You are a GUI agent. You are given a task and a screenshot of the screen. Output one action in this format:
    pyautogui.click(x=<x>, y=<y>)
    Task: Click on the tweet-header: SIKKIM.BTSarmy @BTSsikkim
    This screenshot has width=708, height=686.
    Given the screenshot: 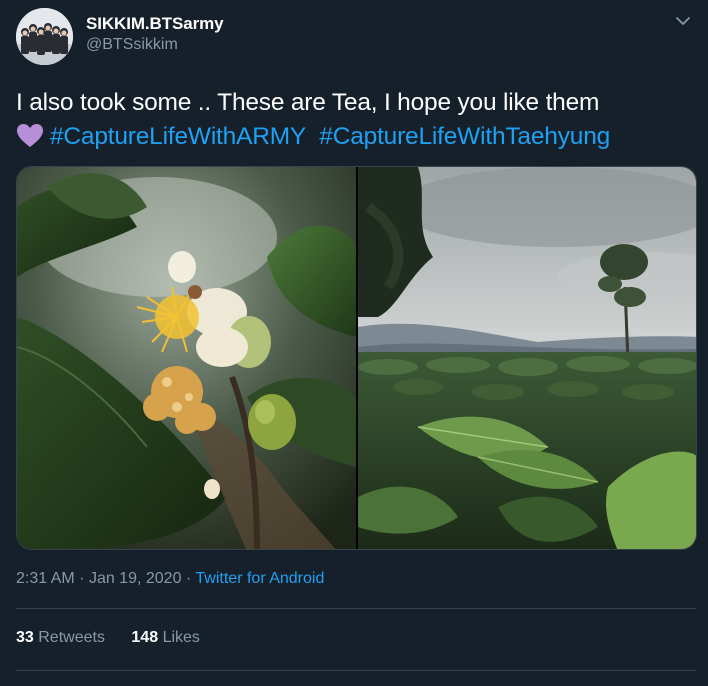 What is the action you would take?
    pyautogui.click(x=356, y=36)
    